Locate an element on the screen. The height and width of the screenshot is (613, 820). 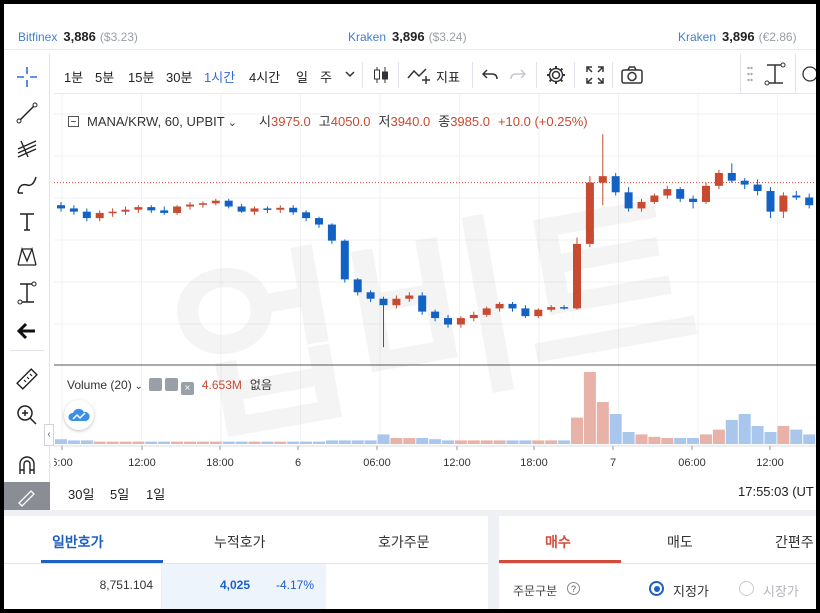
ticker-item: Bitfinex 3,886 ($3.23) is located at coordinates (78, 36).